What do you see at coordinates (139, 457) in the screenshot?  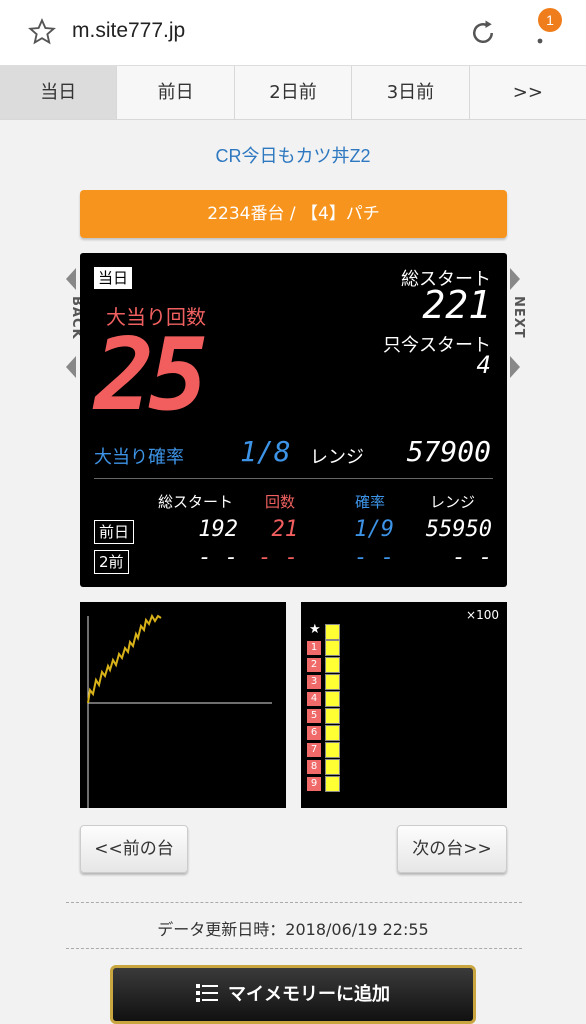 I see `jackpot-prob-label: 大当り確率` at bounding box center [139, 457].